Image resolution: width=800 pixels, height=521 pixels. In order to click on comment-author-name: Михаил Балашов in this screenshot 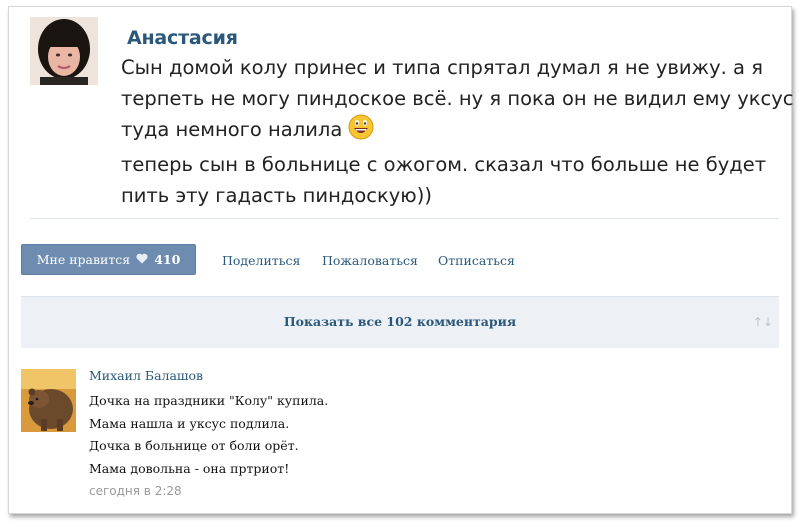, I will do `click(146, 375)`.